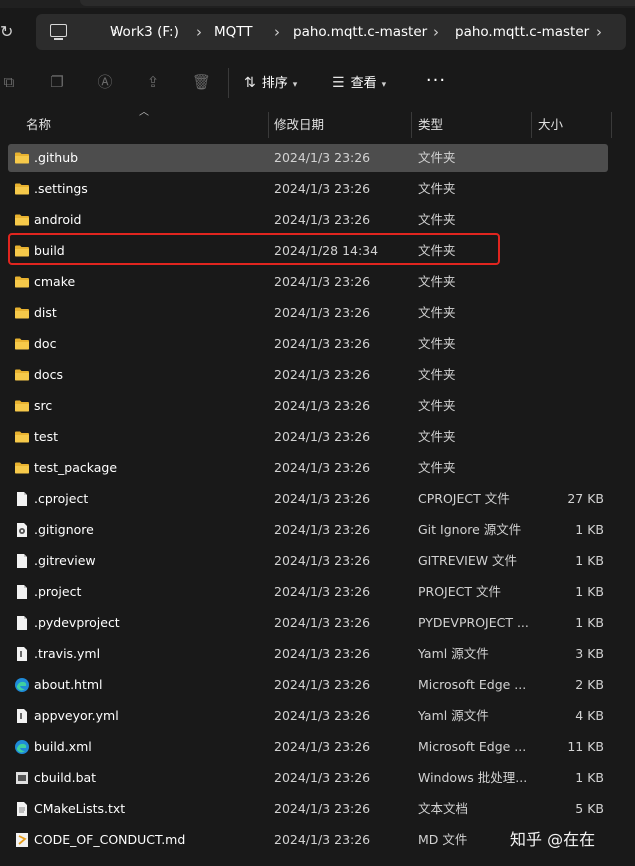 This screenshot has width=635, height=866. Describe the element at coordinates (464, 498) in the screenshot. I see `file-type: CPROJECT 文件` at that location.